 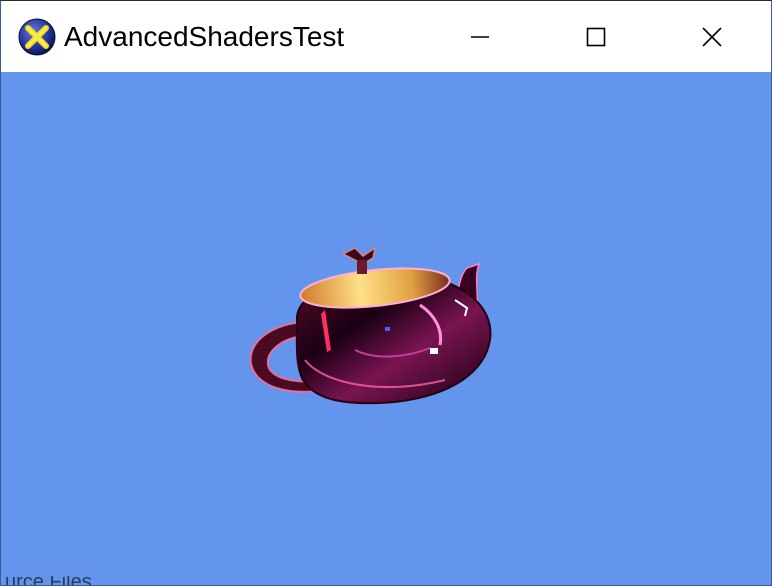 I want to click on title-bar: AdvancedShadersTest, so click(x=386, y=36).